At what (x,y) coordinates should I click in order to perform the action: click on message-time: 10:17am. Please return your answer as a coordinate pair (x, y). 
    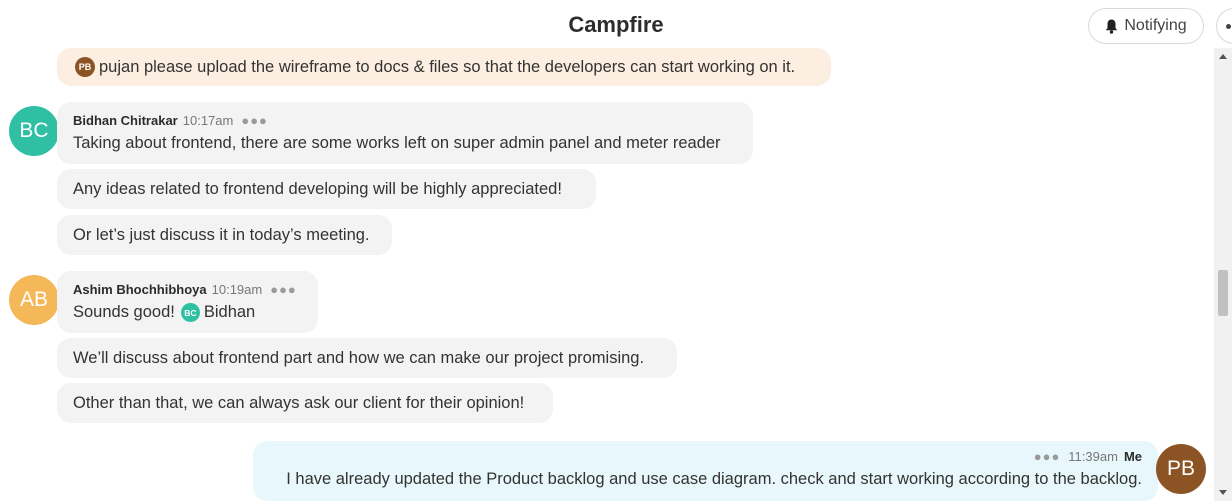
    Looking at the image, I should click on (208, 120).